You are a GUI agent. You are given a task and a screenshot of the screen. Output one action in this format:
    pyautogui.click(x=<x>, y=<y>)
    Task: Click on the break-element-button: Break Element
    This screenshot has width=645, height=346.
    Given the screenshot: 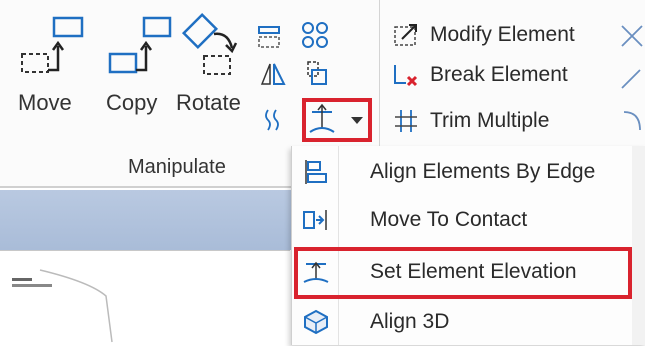 What is the action you would take?
    pyautogui.click(x=480, y=75)
    